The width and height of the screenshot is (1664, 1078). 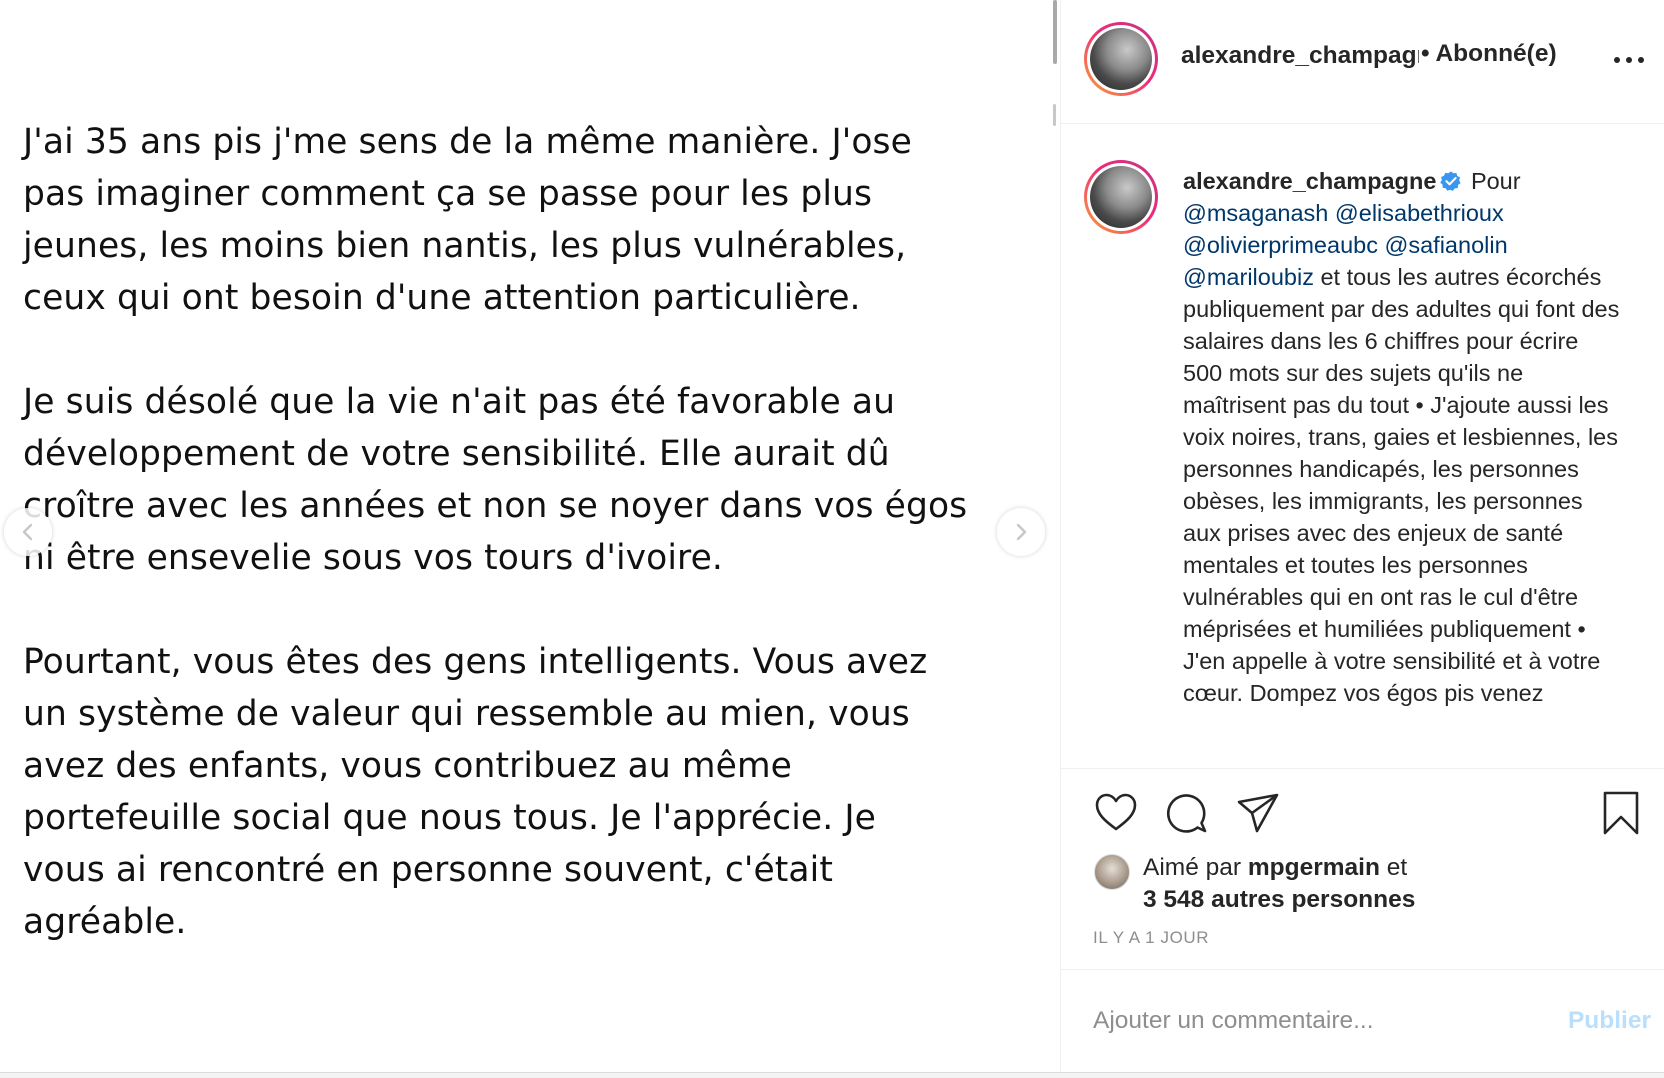 What do you see at coordinates (832, 1075) in the screenshot?
I see `page-bottom-divider` at bounding box center [832, 1075].